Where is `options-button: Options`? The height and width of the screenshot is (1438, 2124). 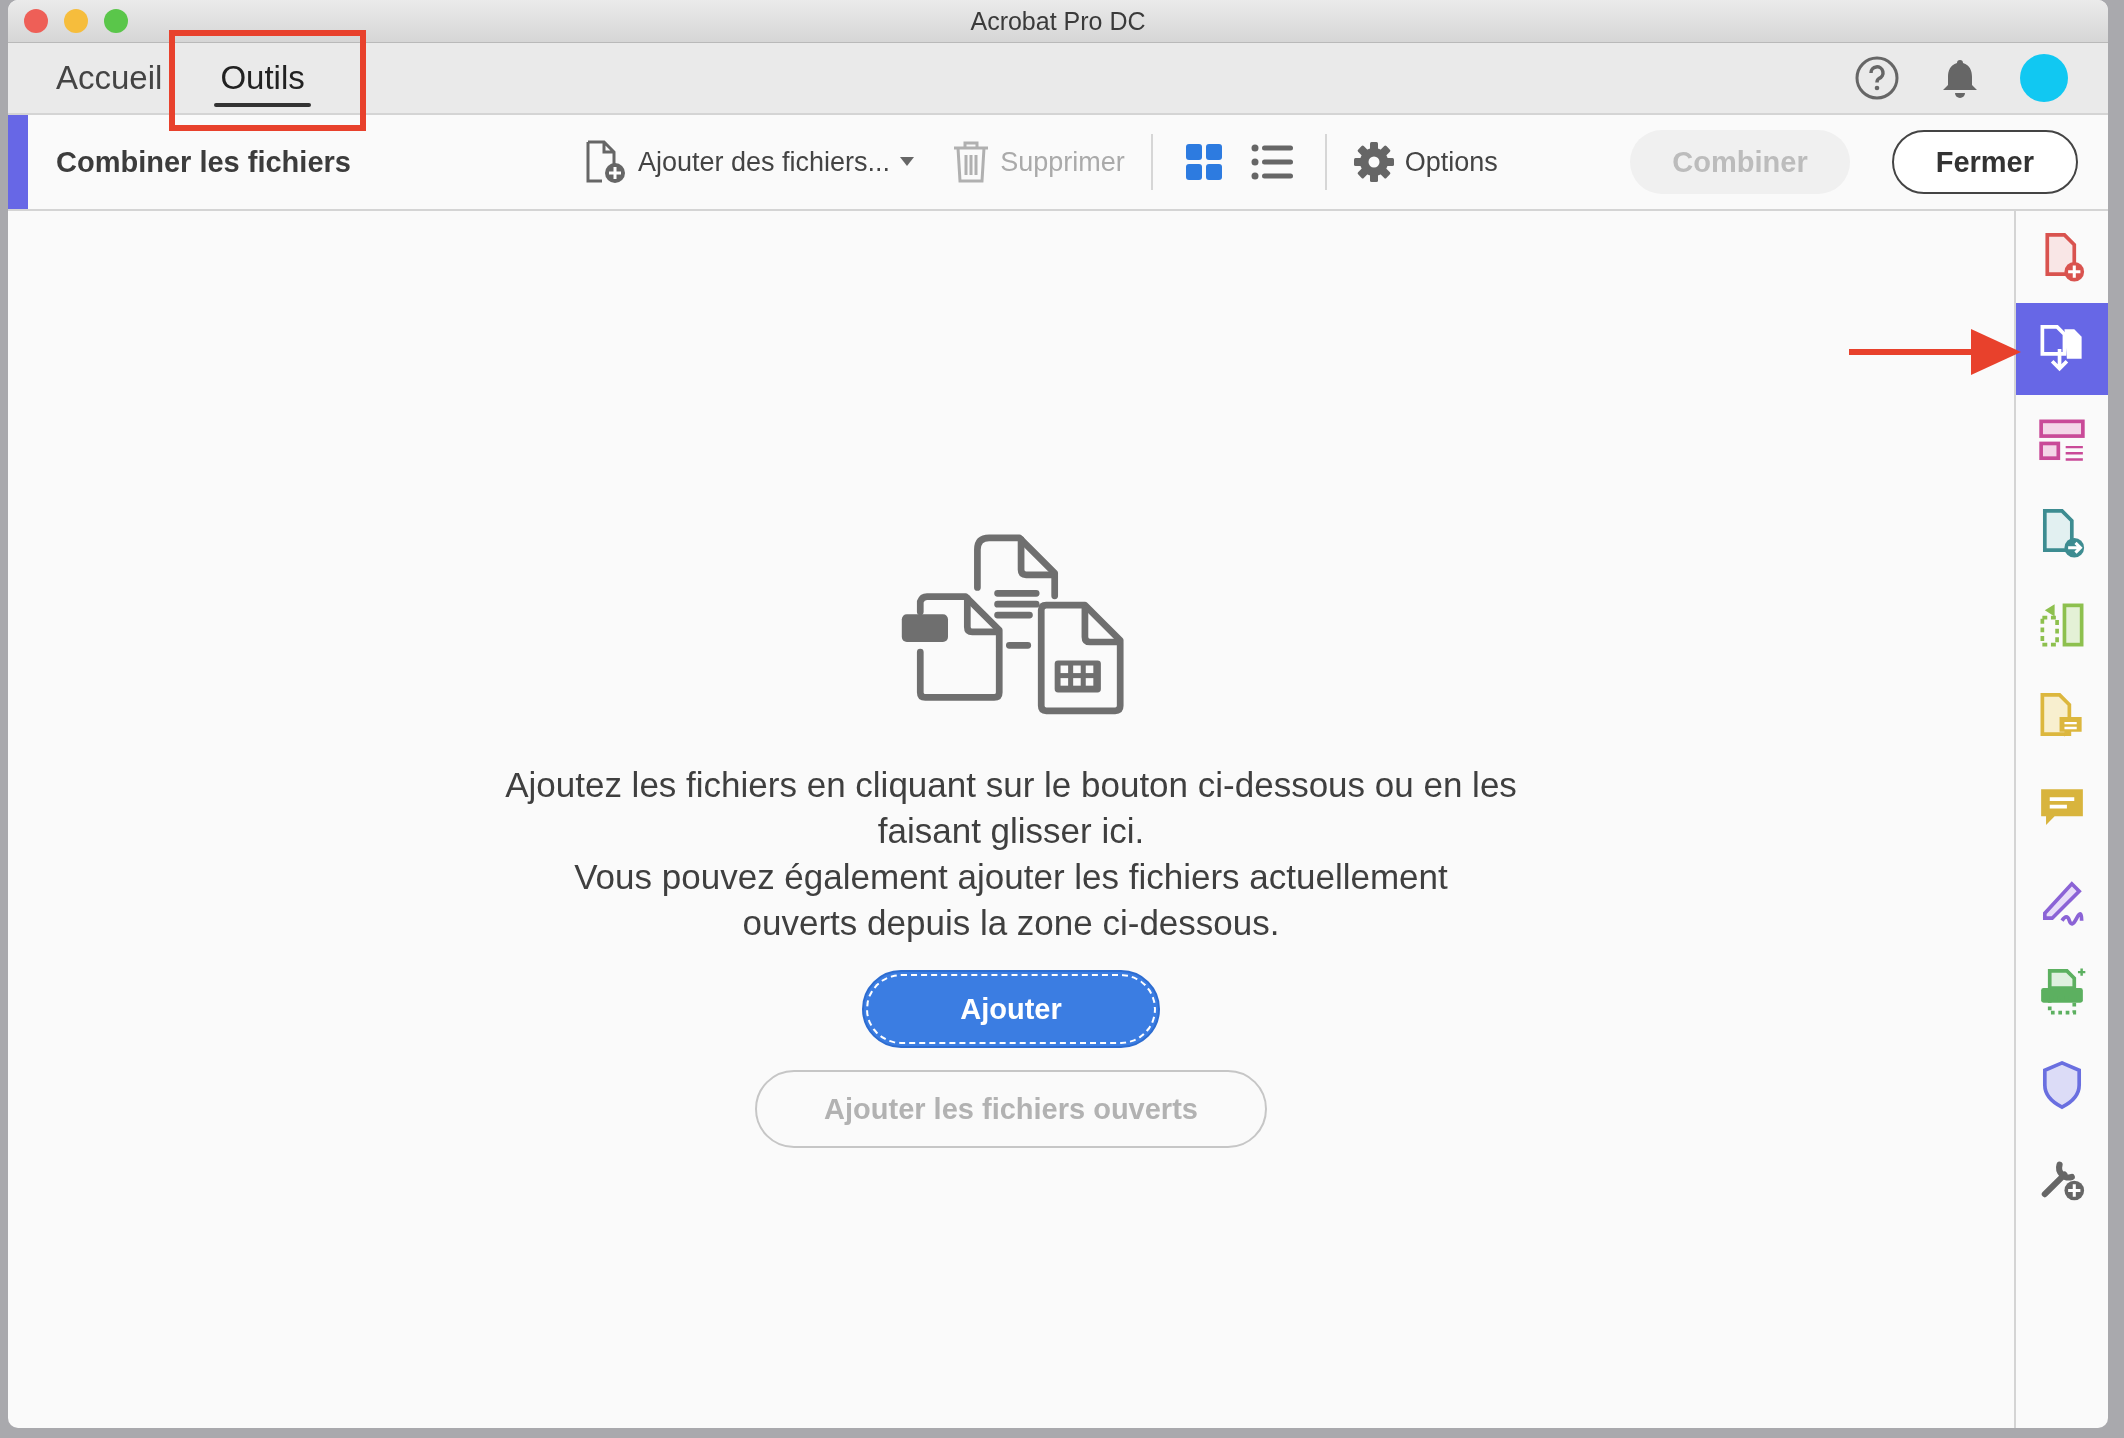 options-button: Options is located at coordinates (1425, 162).